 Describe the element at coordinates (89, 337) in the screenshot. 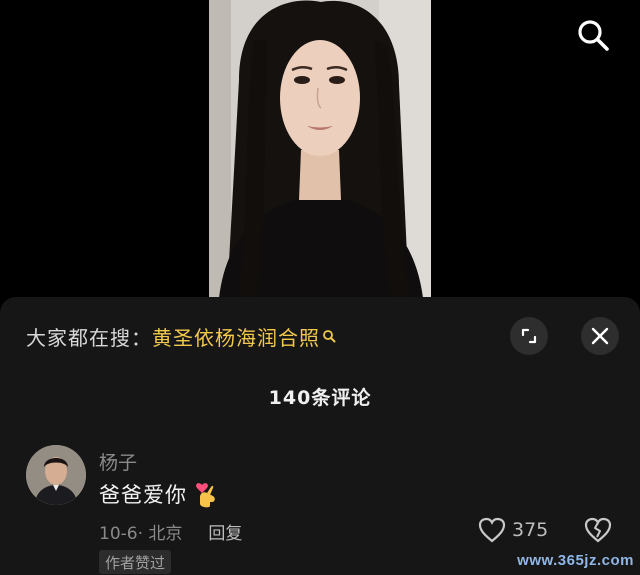

I see `trending-prefix: 大家都在搜：` at that location.